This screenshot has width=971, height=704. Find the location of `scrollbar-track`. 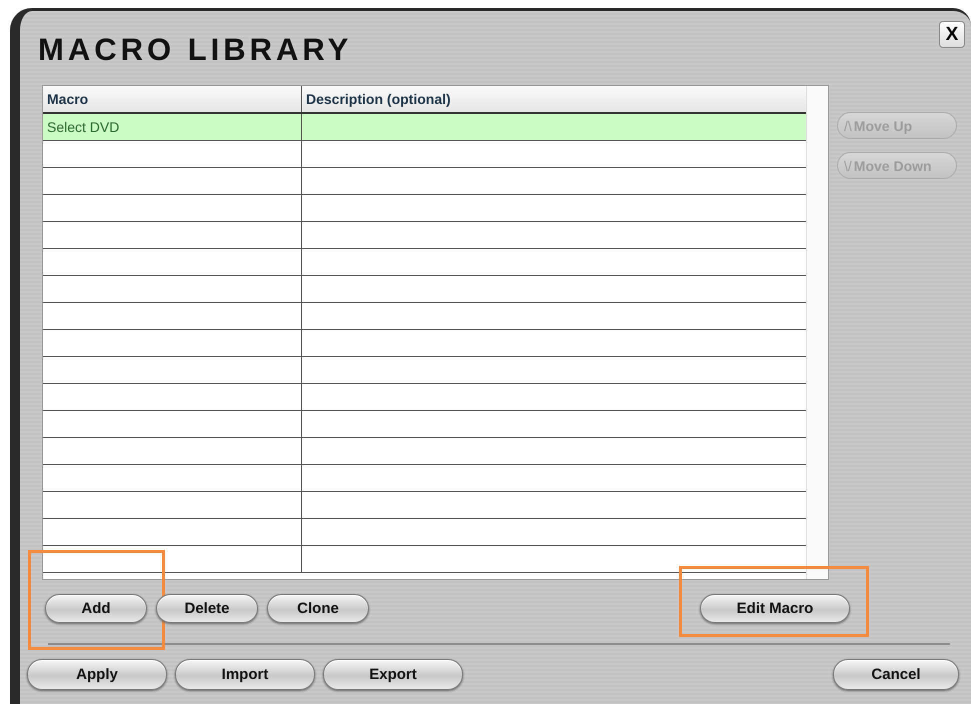

scrollbar-track is located at coordinates (817, 332).